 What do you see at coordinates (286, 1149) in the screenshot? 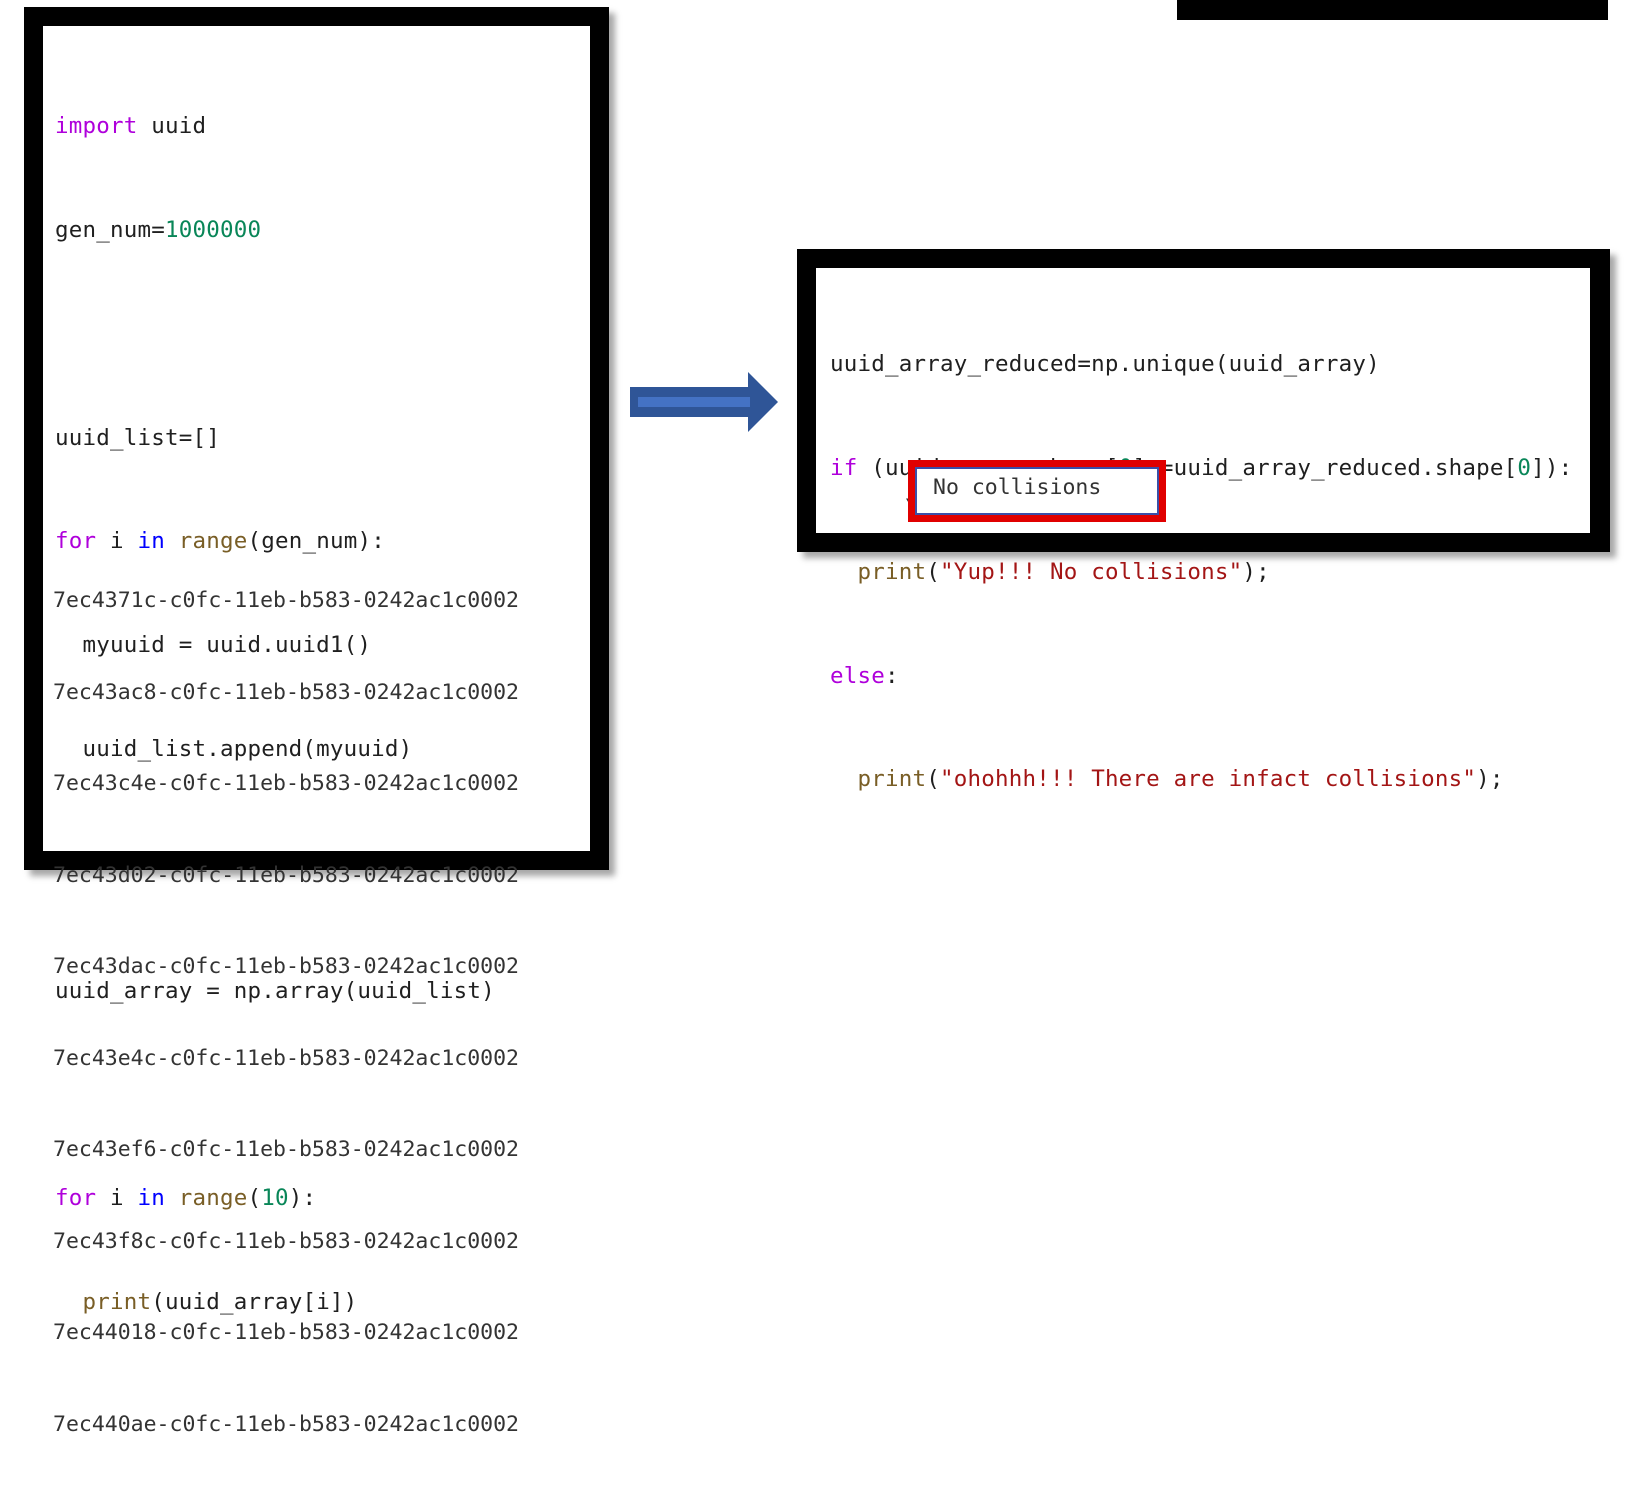
I see `output-line: 7ec43ef6-c0fc-11eb-b583-0242ac1c0002` at bounding box center [286, 1149].